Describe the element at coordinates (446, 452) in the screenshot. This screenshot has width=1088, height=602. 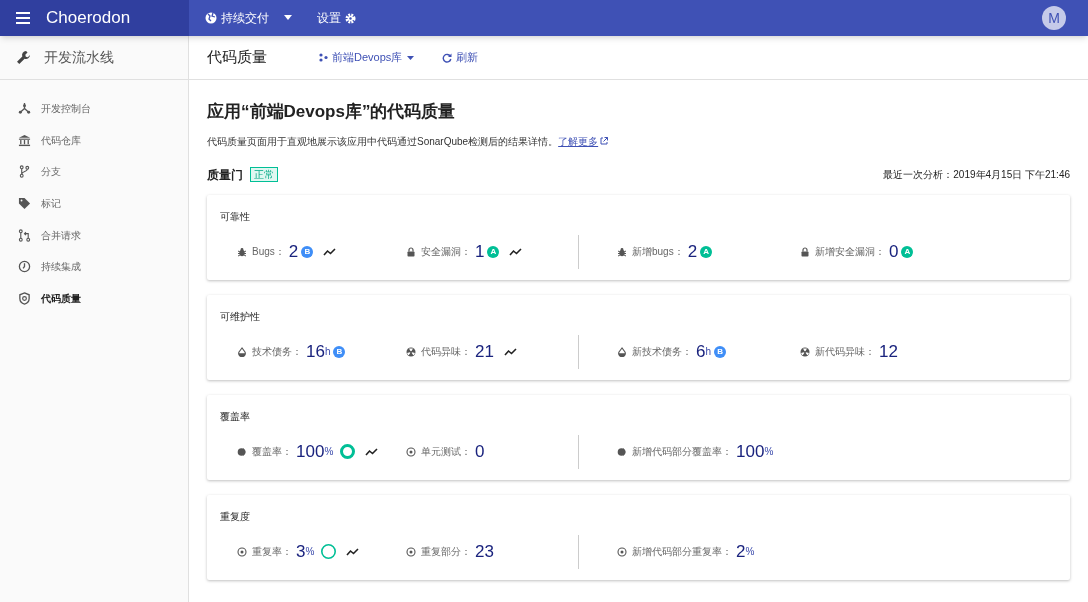
I see `metric-label: 单元测试：` at that location.